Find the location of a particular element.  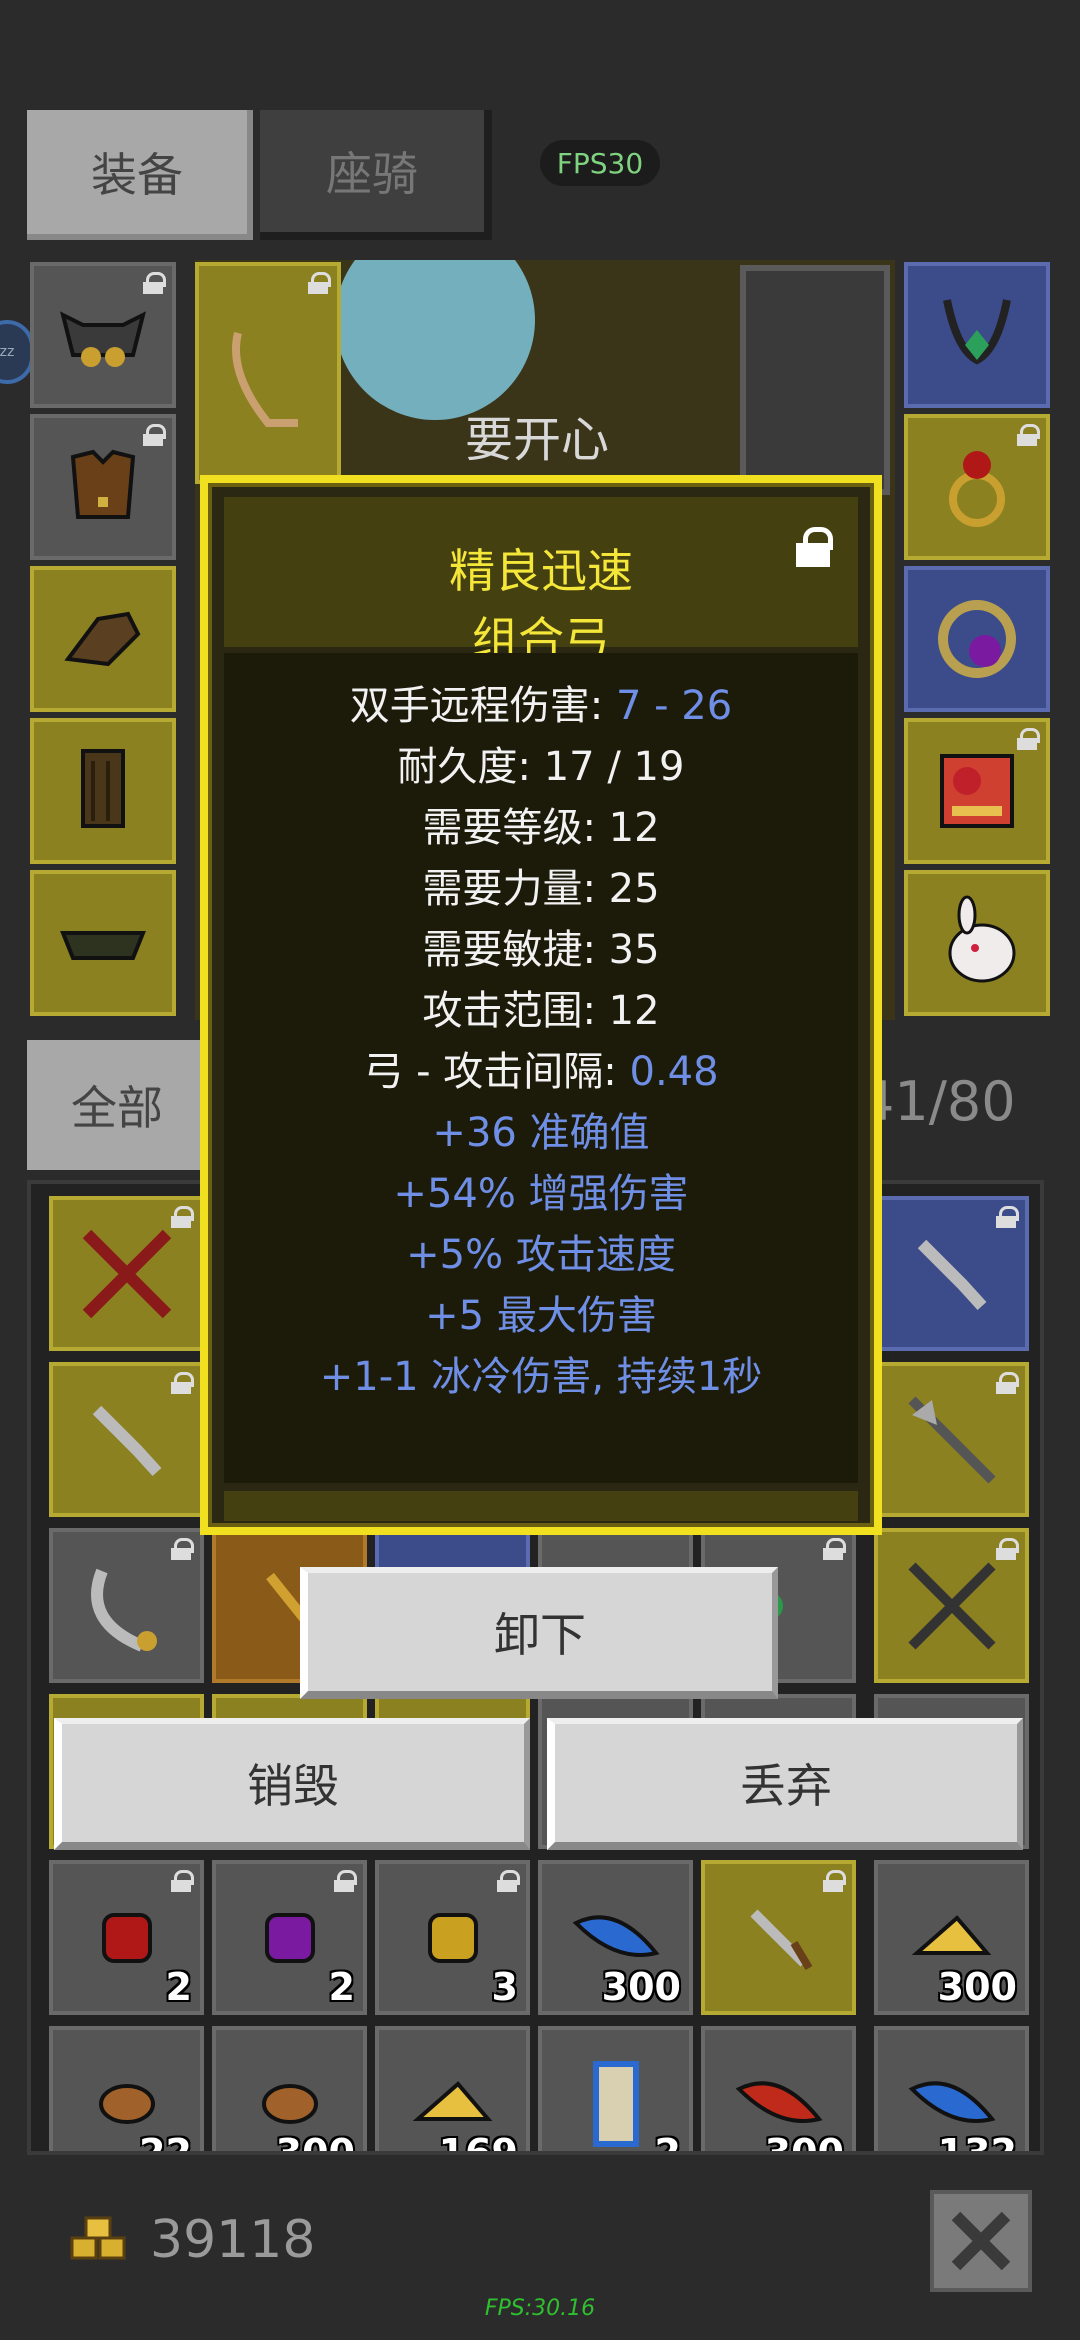

gold-coins-icon is located at coordinates (98, 2238).